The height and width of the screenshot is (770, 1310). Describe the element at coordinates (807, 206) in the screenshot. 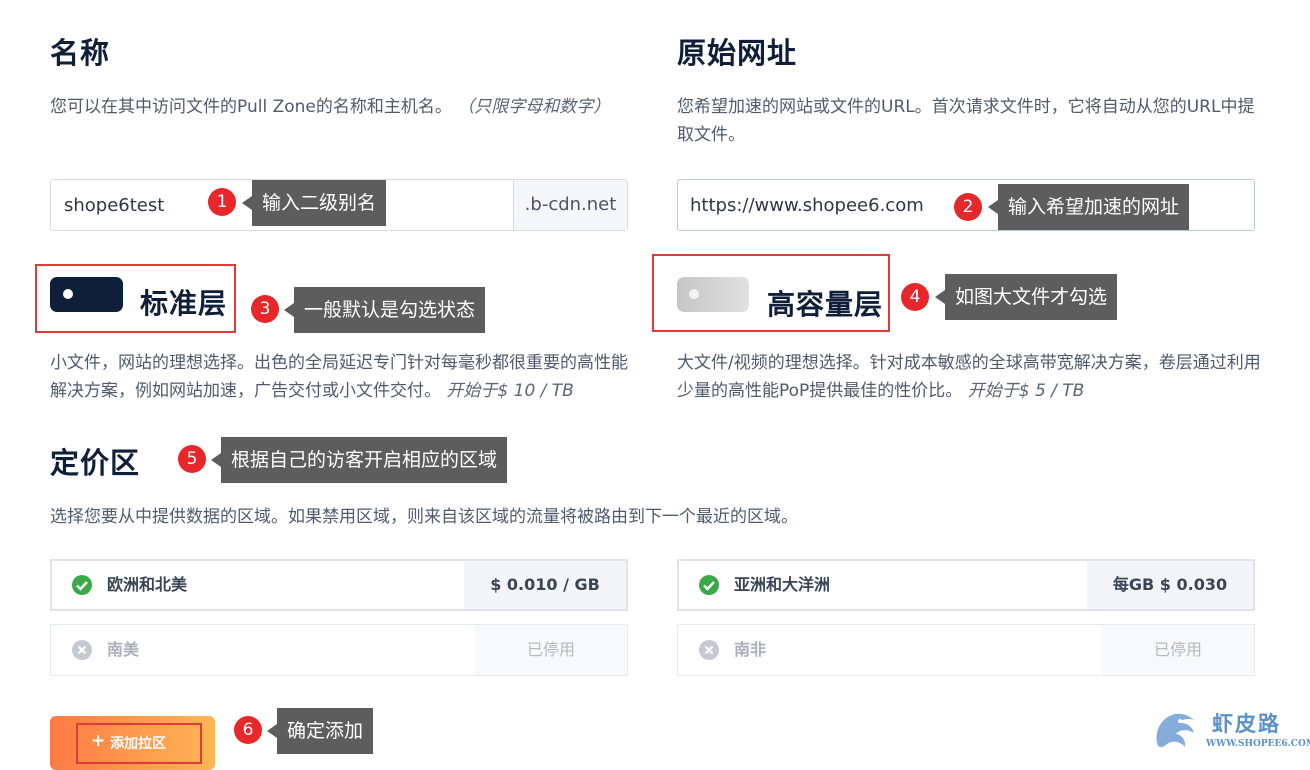

I see `origin-url-input: https://www.shopee6.com` at that location.